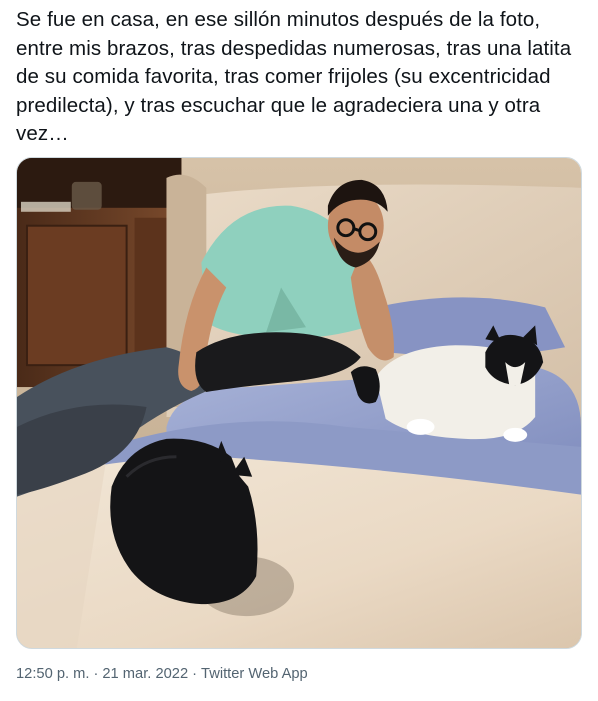  I want to click on tweet-date: 21 mar. 2022, so click(145, 674).